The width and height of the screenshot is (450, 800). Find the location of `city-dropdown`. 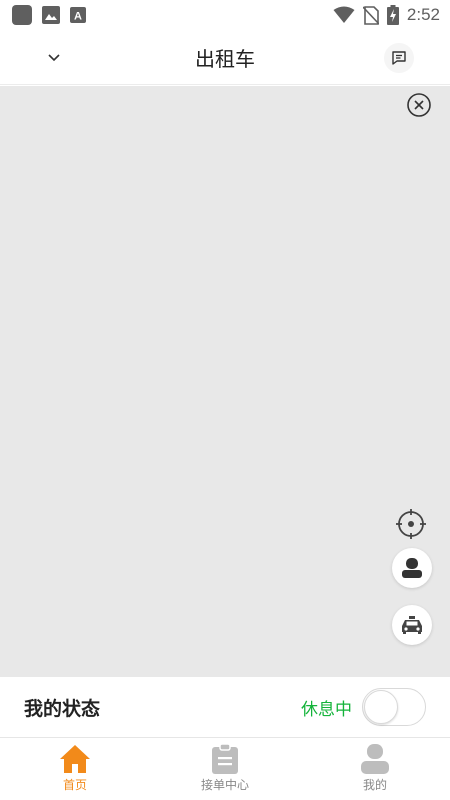

city-dropdown is located at coordinates (54, 58).